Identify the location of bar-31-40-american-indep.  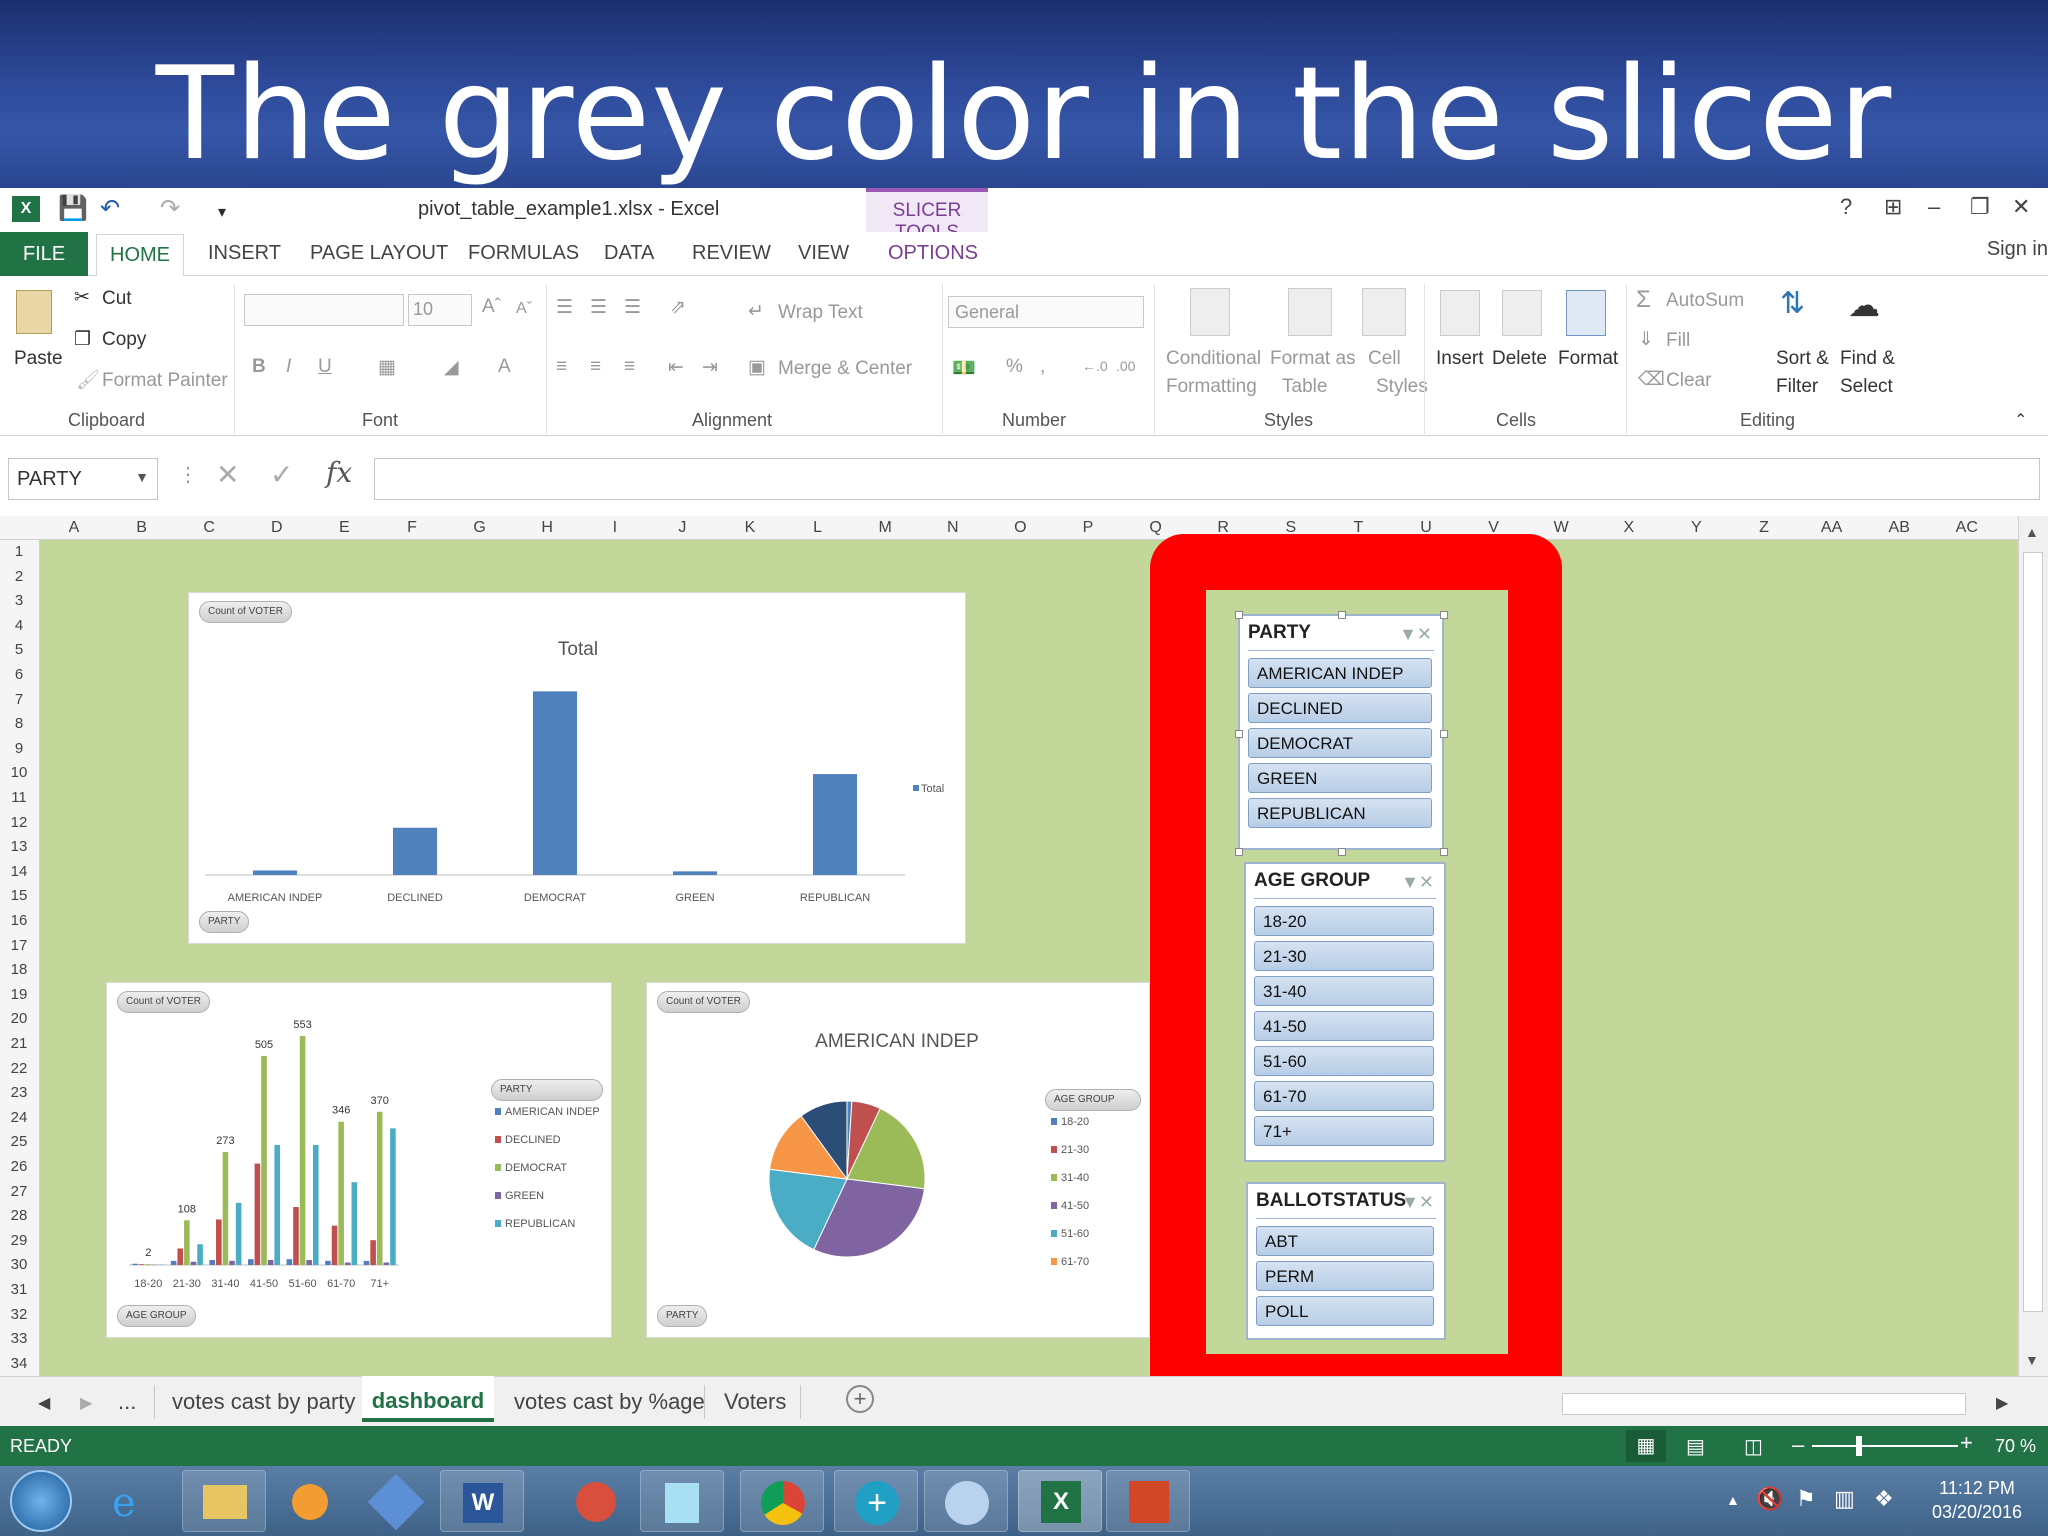
(212, 1262).